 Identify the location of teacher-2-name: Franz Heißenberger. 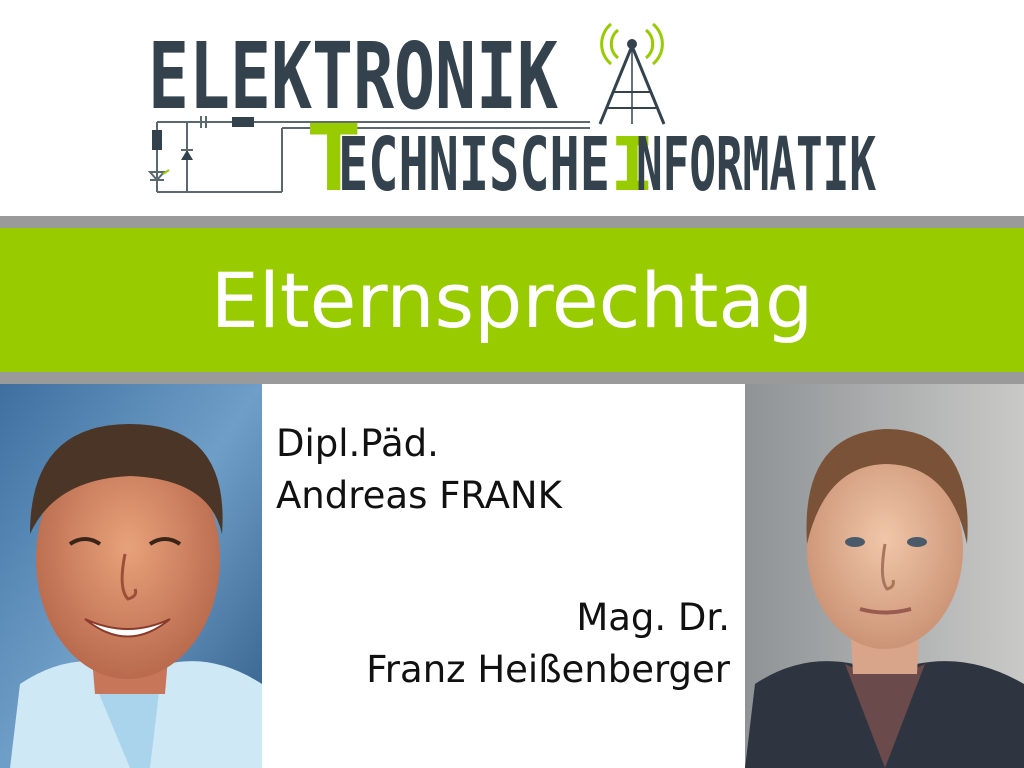
(548, 669).